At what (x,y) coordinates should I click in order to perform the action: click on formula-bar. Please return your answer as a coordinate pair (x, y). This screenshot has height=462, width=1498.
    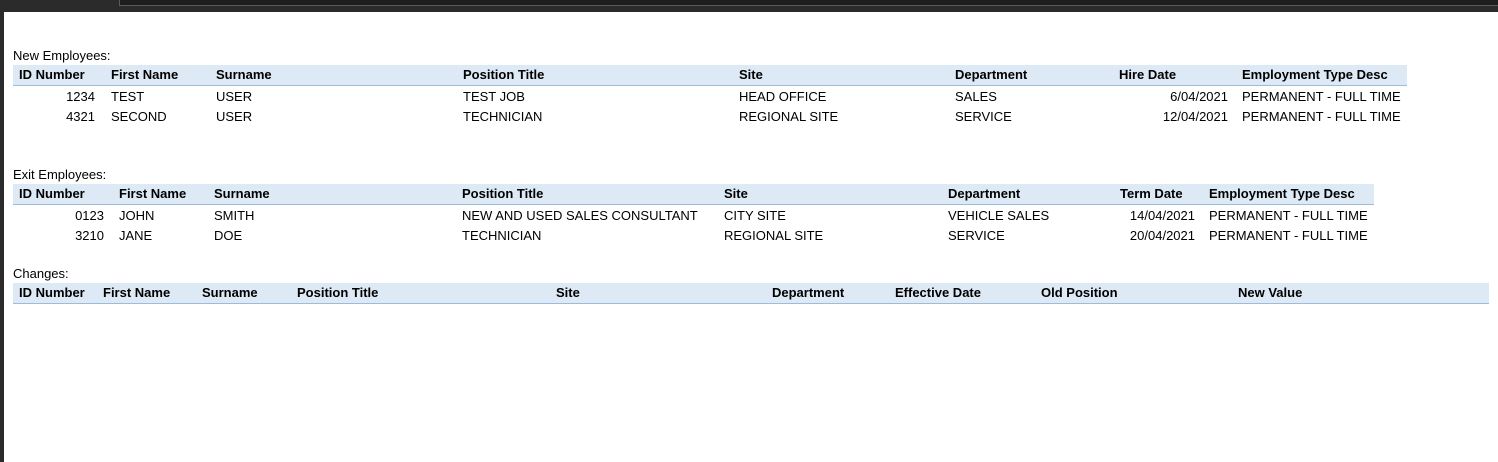
    Looking at the image, I should click on (808, 3).